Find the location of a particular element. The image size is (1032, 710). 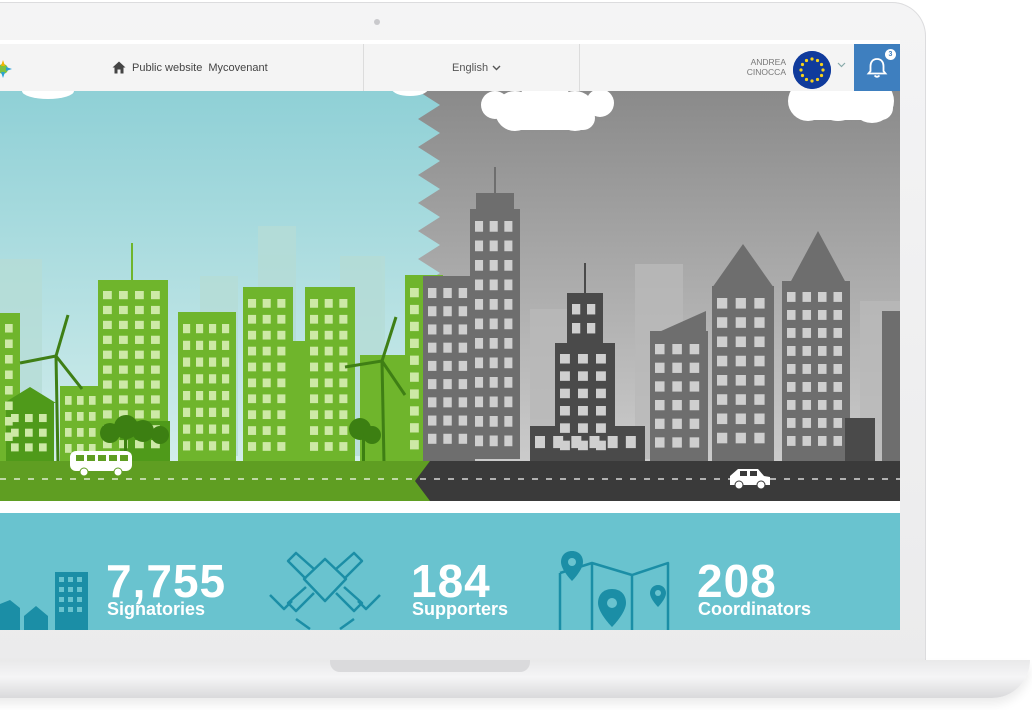

supporters-count: 184 is located at coordinates (451, 581).